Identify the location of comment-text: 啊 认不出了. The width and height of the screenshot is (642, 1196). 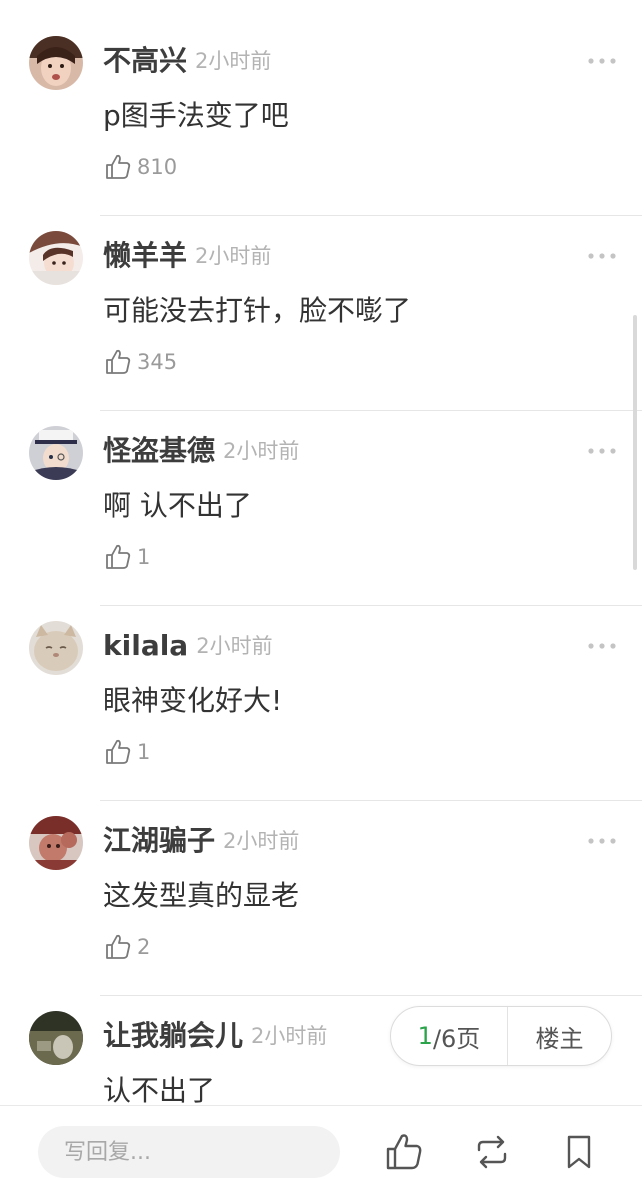
(177, 505).